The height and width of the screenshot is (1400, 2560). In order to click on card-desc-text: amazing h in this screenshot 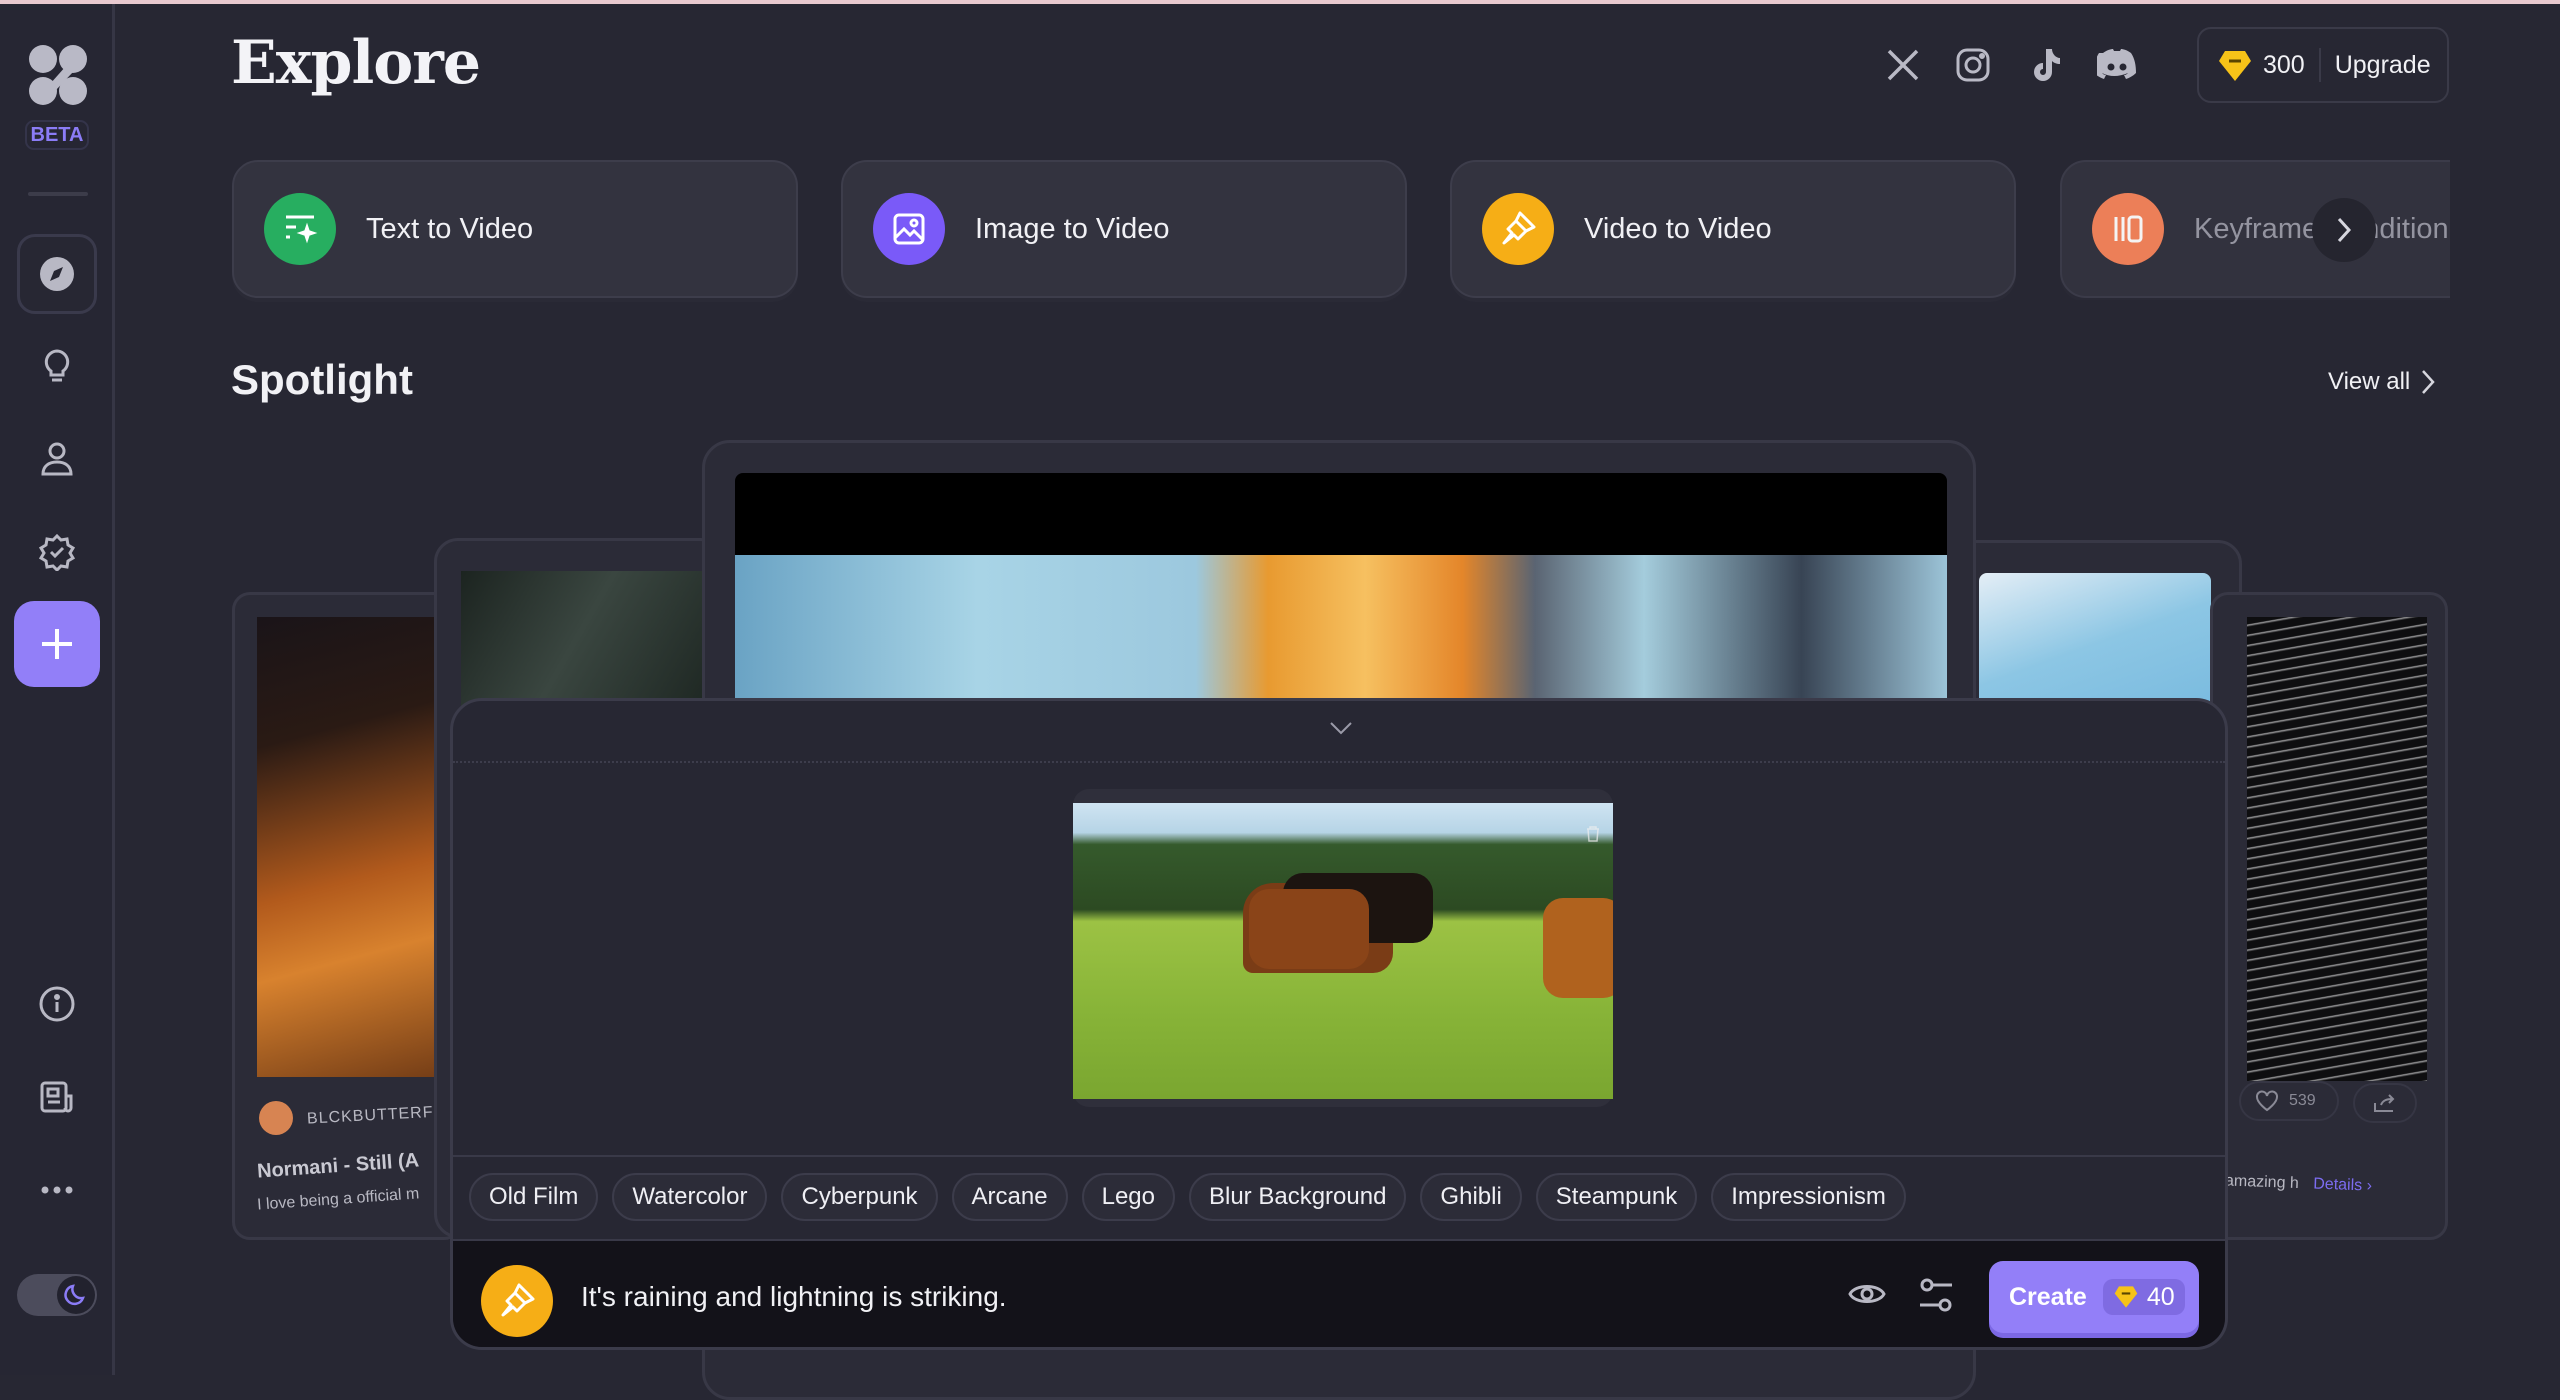, I will do `click(2262, 1182)`.